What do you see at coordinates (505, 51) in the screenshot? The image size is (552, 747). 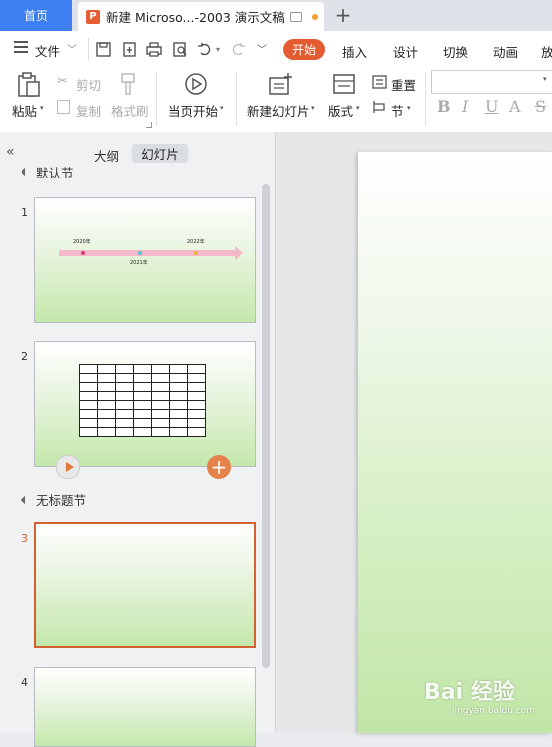 I see `menu-animation-tab: 动画` at bounding box center [505, 51].